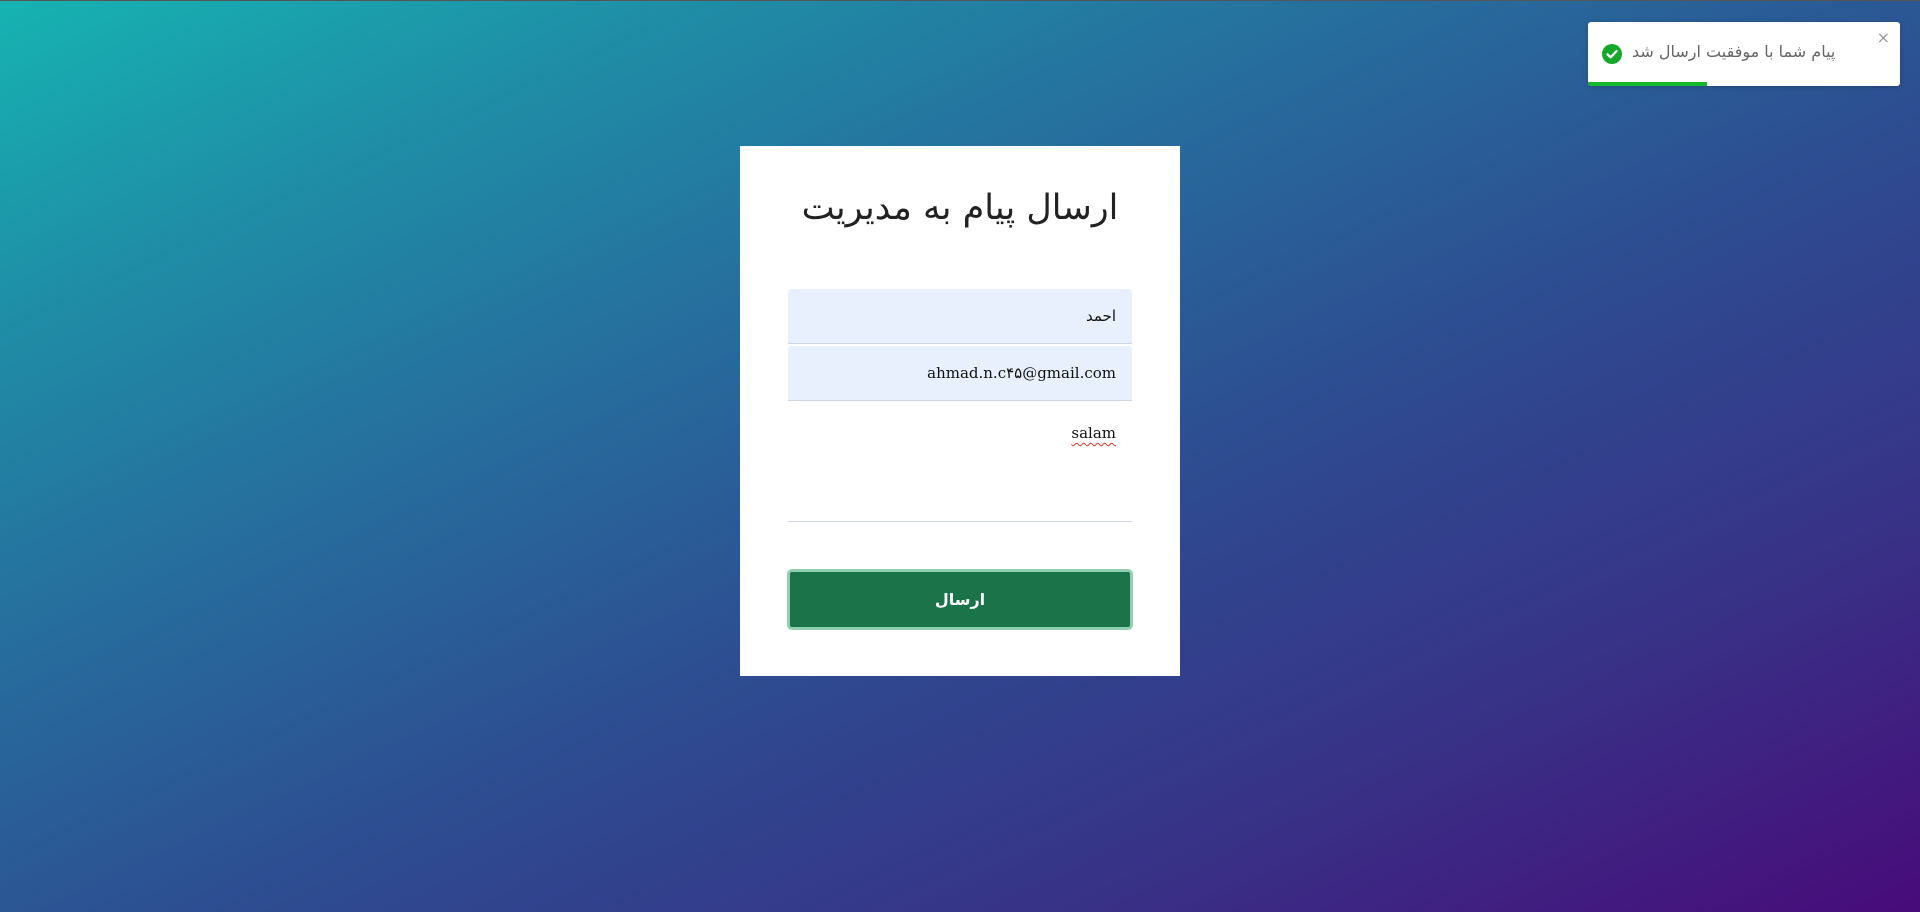 The image size is (1920, 912). I want to click on message-textarea: salam, so click(960, 467).